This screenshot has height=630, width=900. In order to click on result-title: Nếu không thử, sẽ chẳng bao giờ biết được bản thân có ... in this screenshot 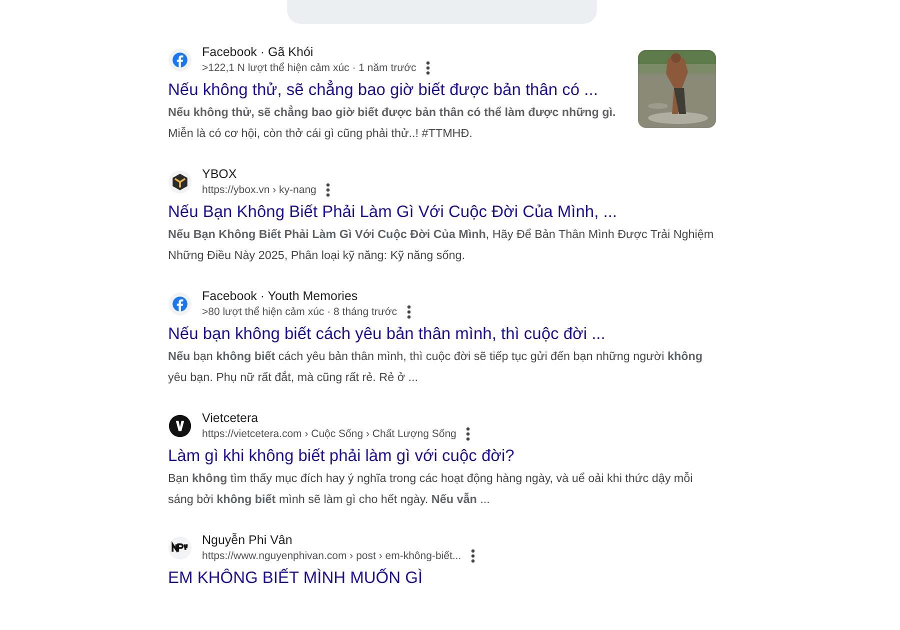, I will do `click(396, 90)`.